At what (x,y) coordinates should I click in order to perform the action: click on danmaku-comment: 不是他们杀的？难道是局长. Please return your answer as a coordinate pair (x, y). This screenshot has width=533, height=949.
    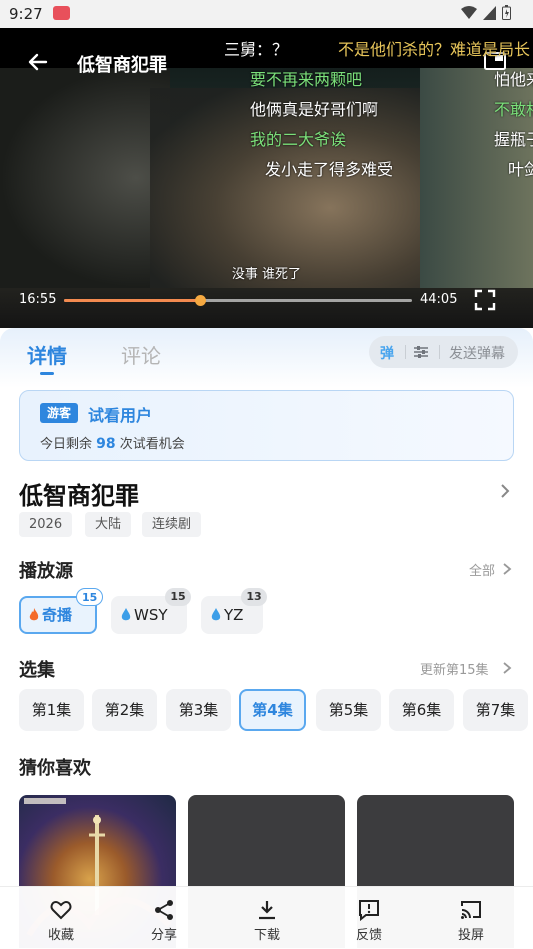
    Looking at the image, I should click on (434, 49).